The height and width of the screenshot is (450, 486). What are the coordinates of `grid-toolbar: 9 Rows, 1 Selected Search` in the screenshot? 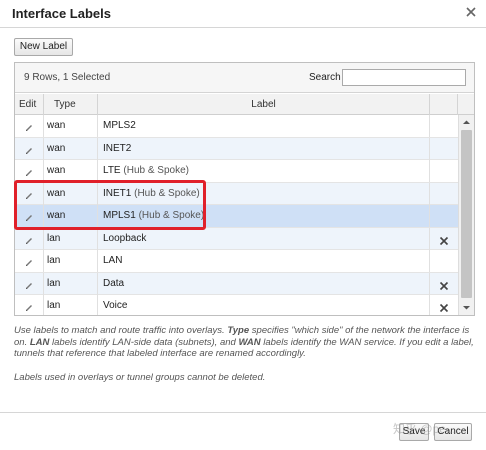 It's located at (244, 78).